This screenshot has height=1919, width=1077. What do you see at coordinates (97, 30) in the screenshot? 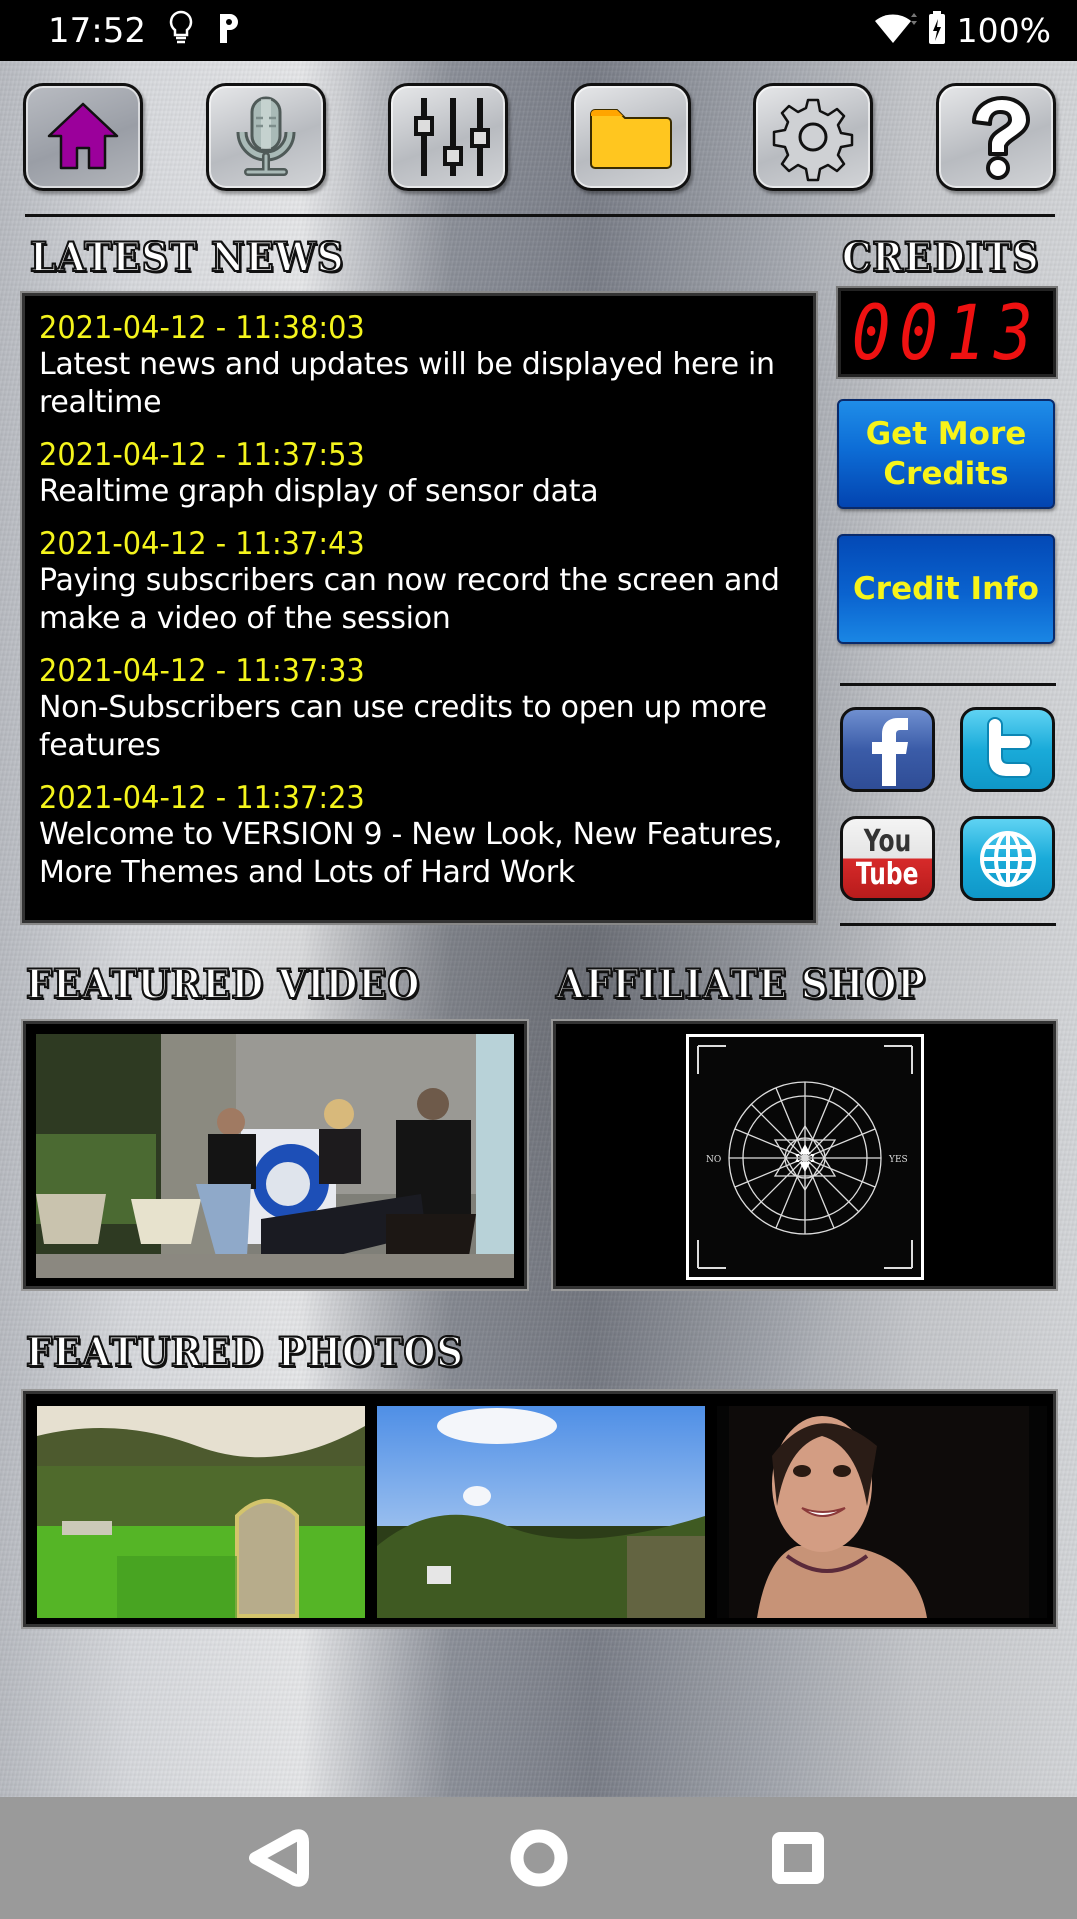
I see `status-time: 17:52` at bounding box center [97, 30].